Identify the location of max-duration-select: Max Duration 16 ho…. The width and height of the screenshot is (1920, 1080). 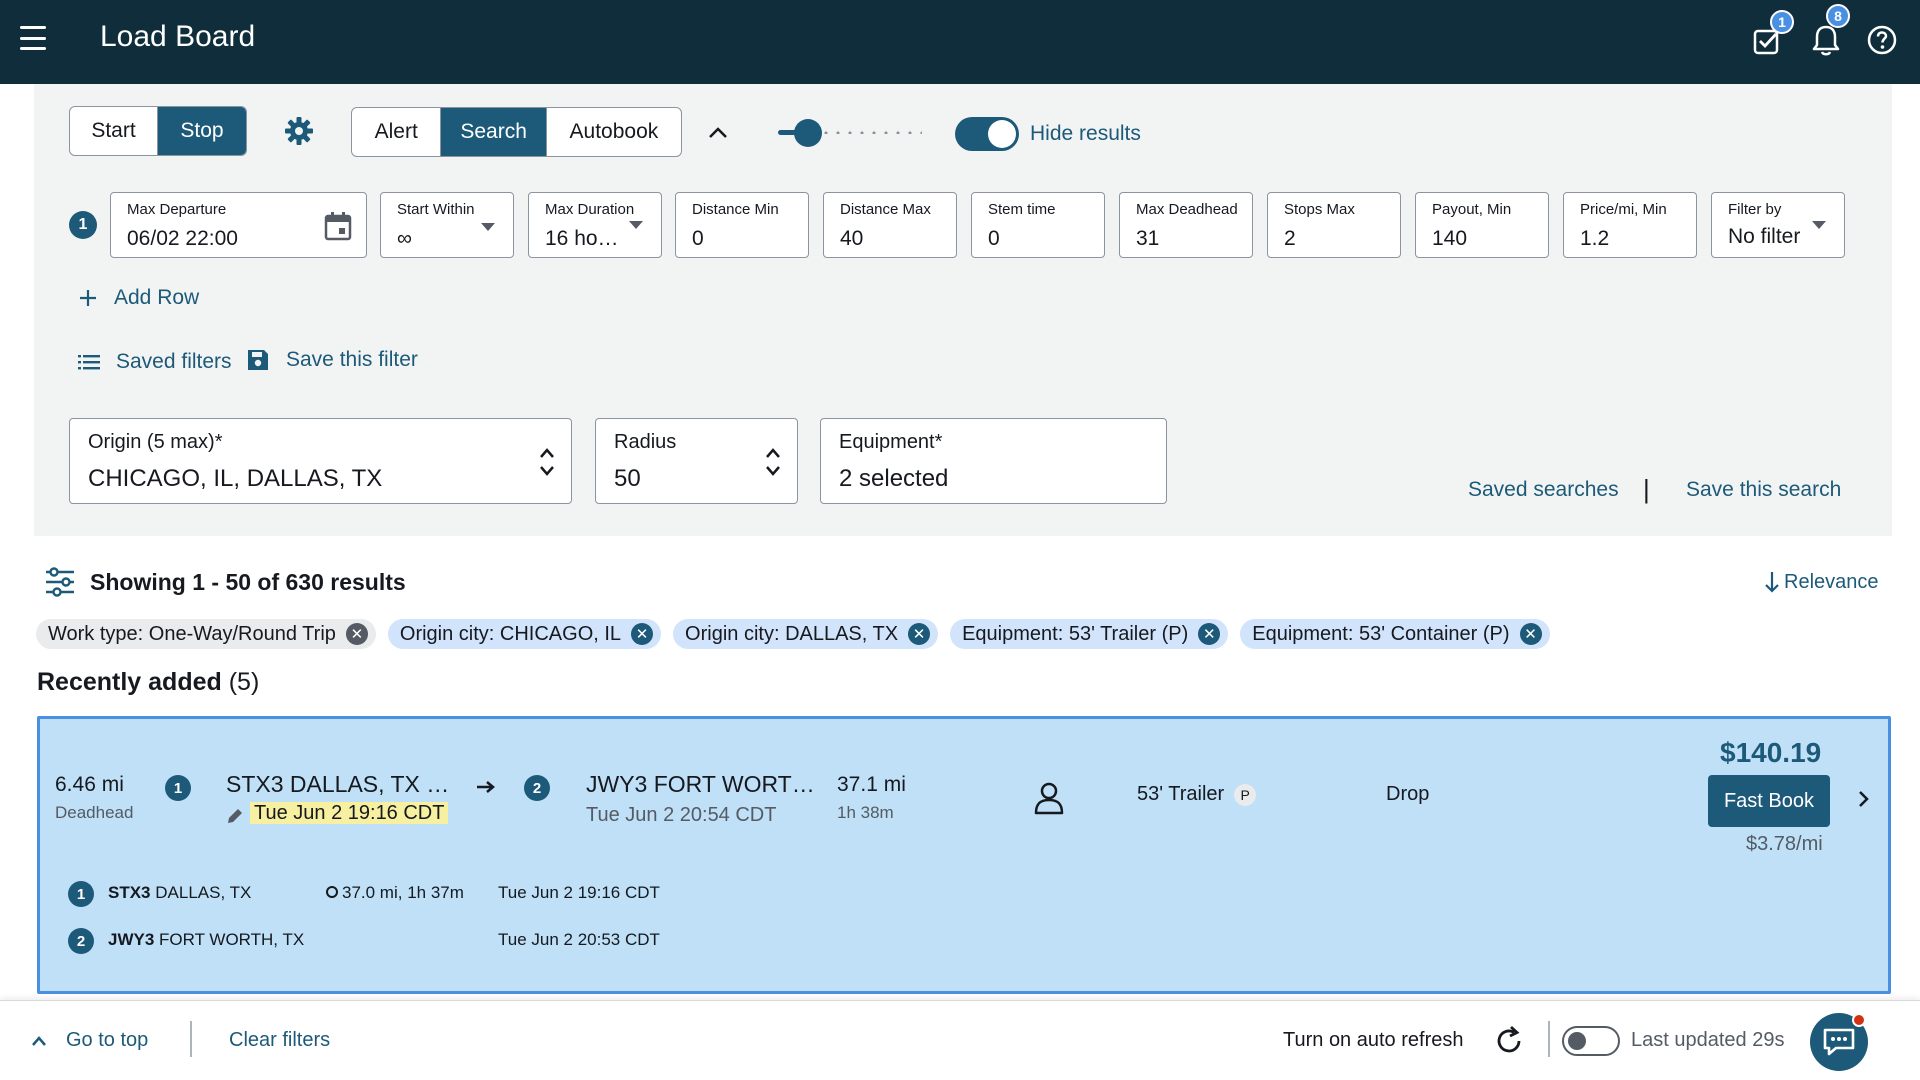
(595, 225).